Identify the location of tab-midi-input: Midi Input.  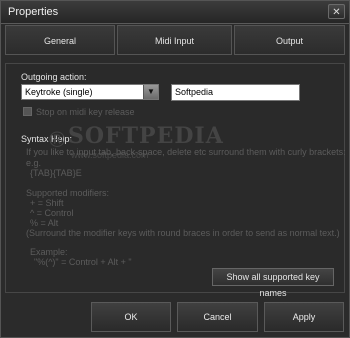
(174, 40).